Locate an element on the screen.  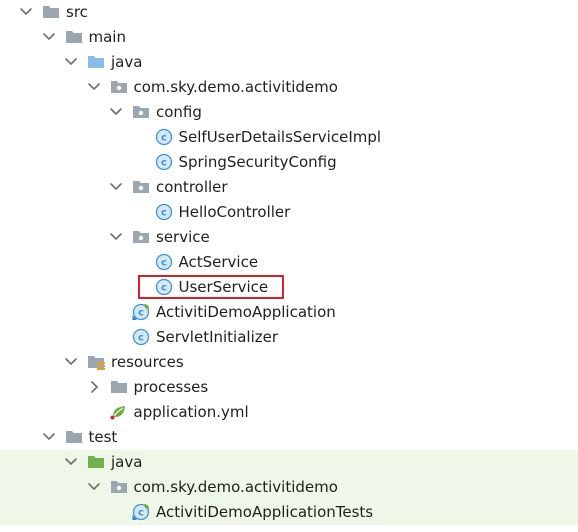
tree-item-label: SpringSecurityConfig is located at coordinates (257, 162).